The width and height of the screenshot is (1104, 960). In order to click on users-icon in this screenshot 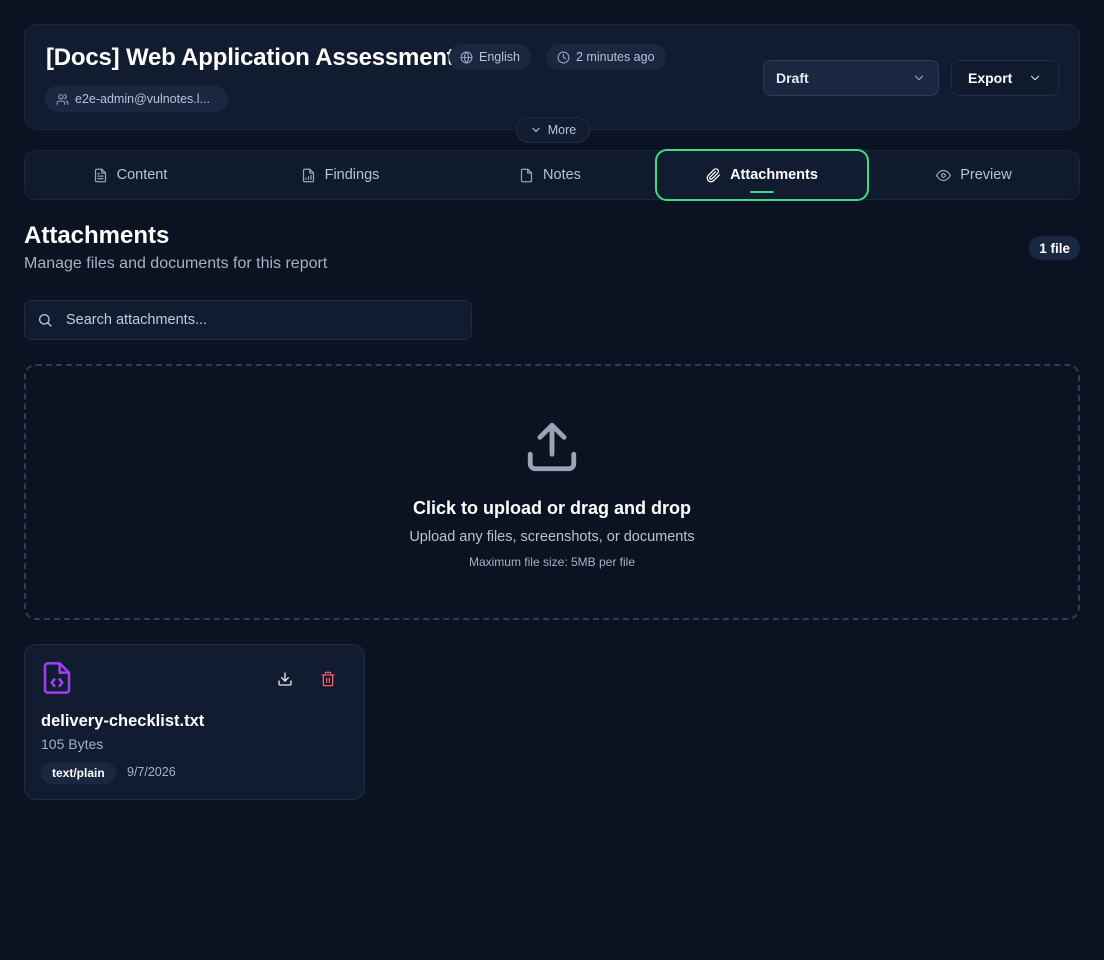, I will do `click(62, 99)`.